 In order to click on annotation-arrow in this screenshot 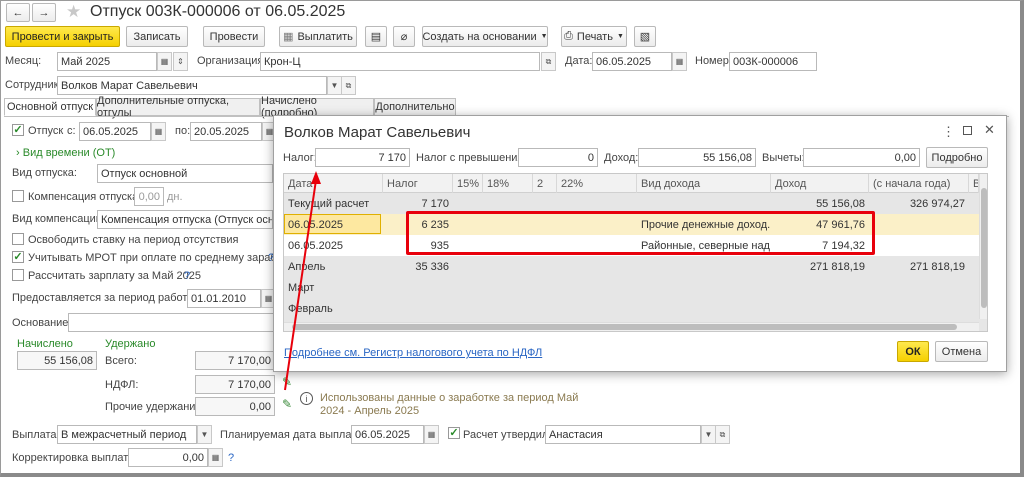, I will do `click(302, 281)`.